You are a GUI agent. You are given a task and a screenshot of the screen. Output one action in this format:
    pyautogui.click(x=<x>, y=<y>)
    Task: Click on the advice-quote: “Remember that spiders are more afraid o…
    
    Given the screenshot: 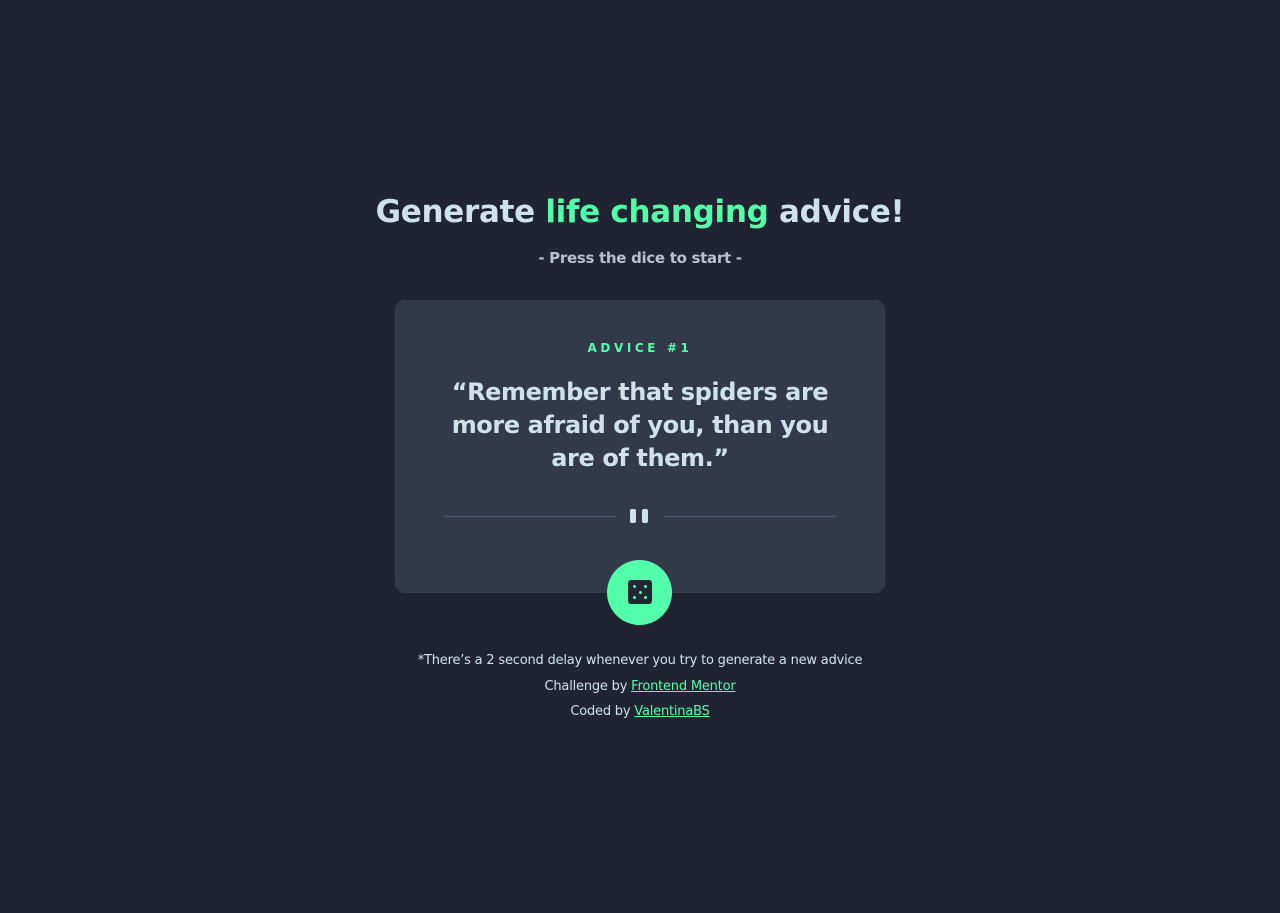 What is the action you would take?
    pyautogui.click(x=640, y=425)
    